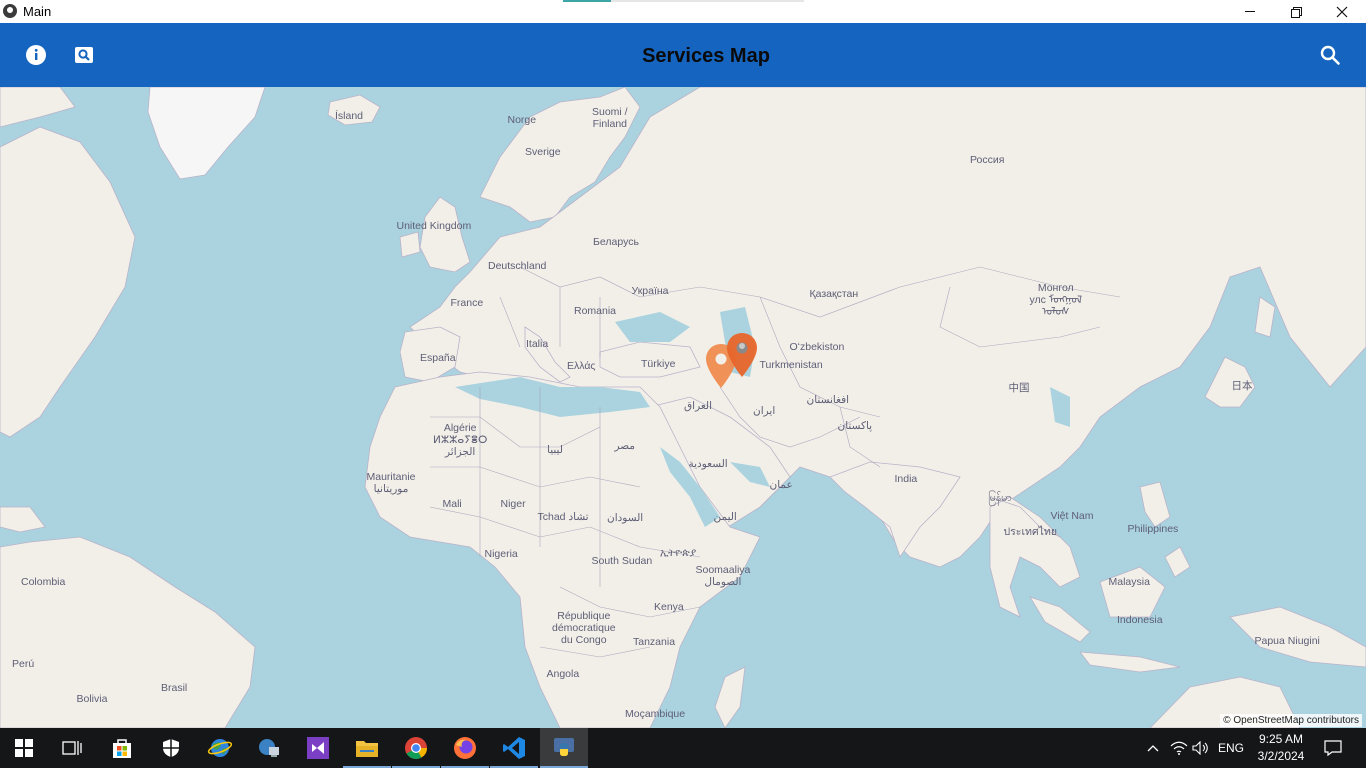  I want to click on map-label: မြန်မာ, so click(1000, 498).